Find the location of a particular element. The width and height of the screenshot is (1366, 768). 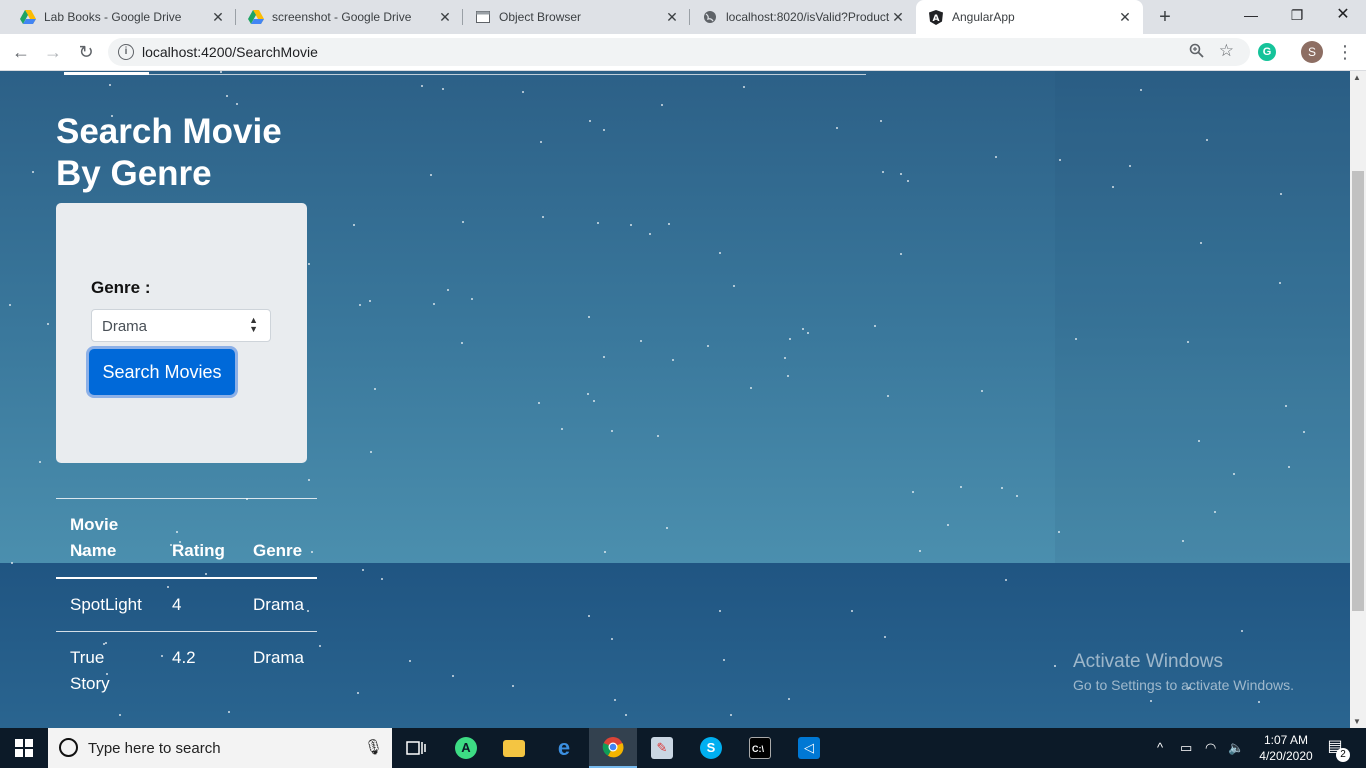

scroll-up-icon: ▲ is located at coordinates (1357, 77).